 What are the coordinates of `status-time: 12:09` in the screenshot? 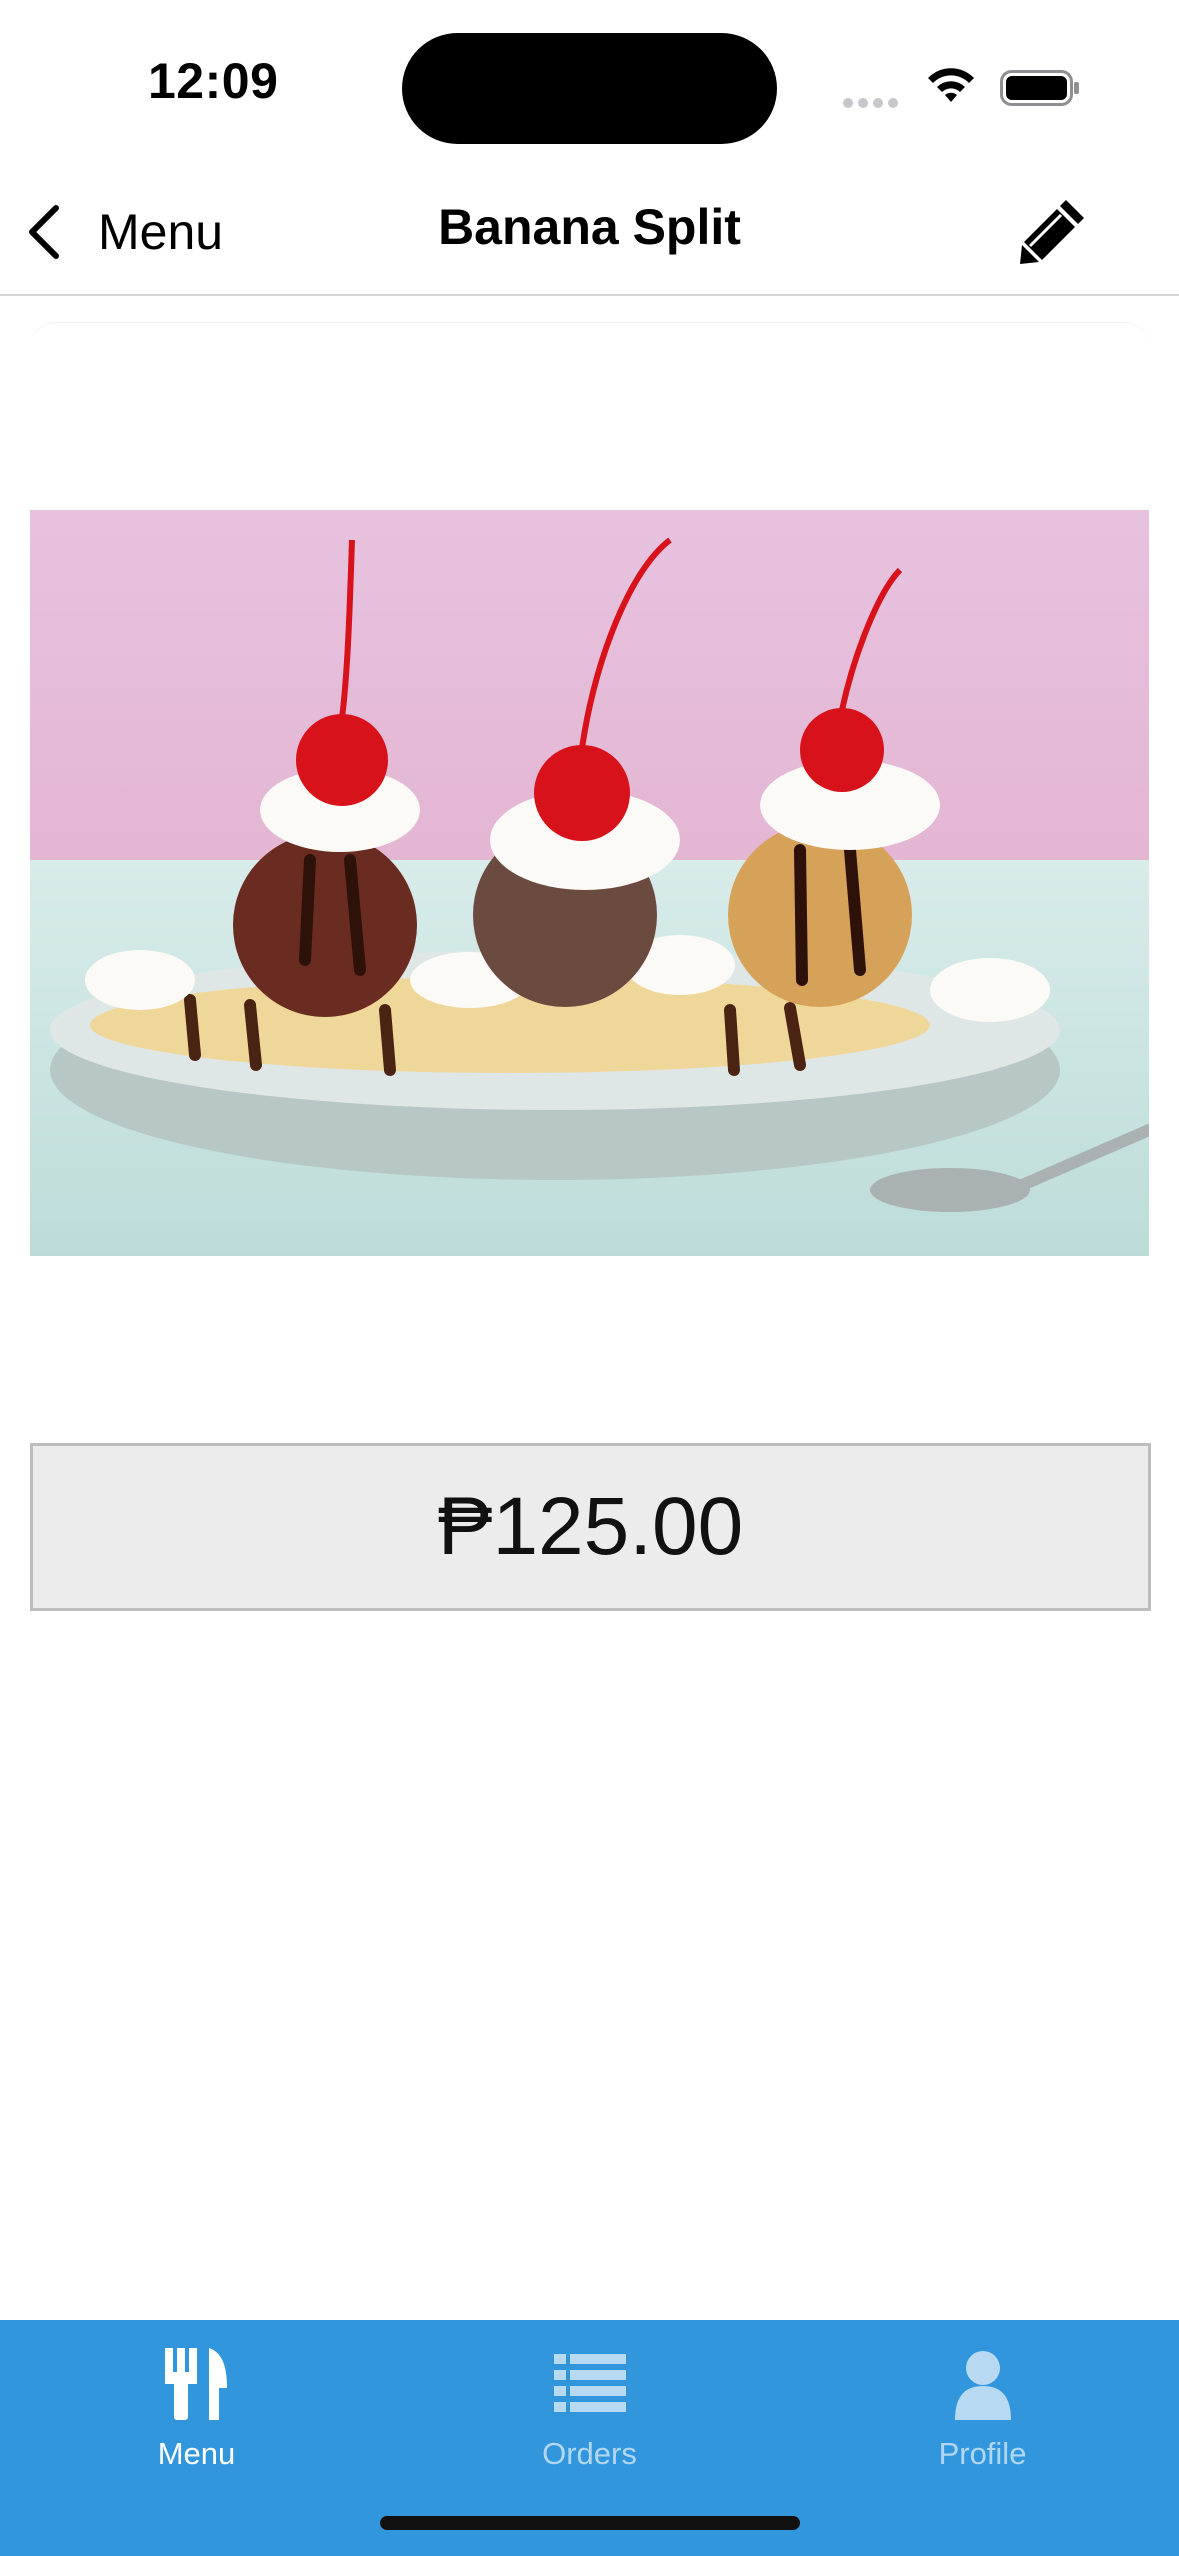 It's located at (213, 81).